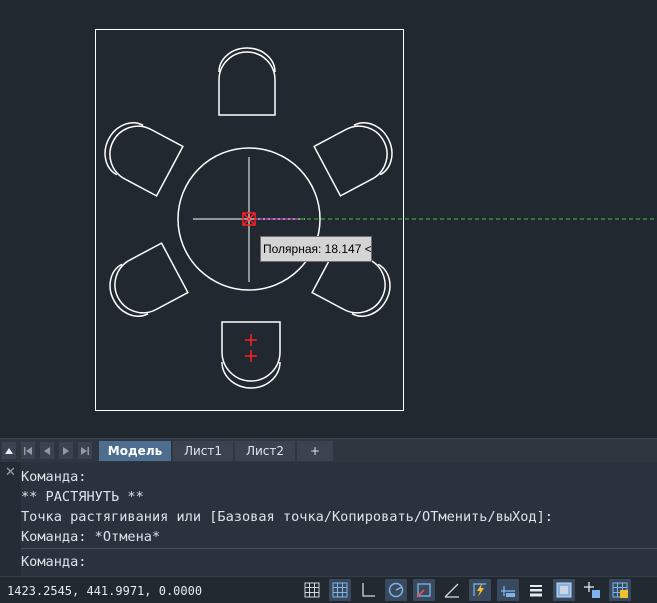 This screenshot has width=657, height=603. Describe the element at coordinates (265, 451) in the screenshot. I see `tab-layout2: Лист2` at that location.